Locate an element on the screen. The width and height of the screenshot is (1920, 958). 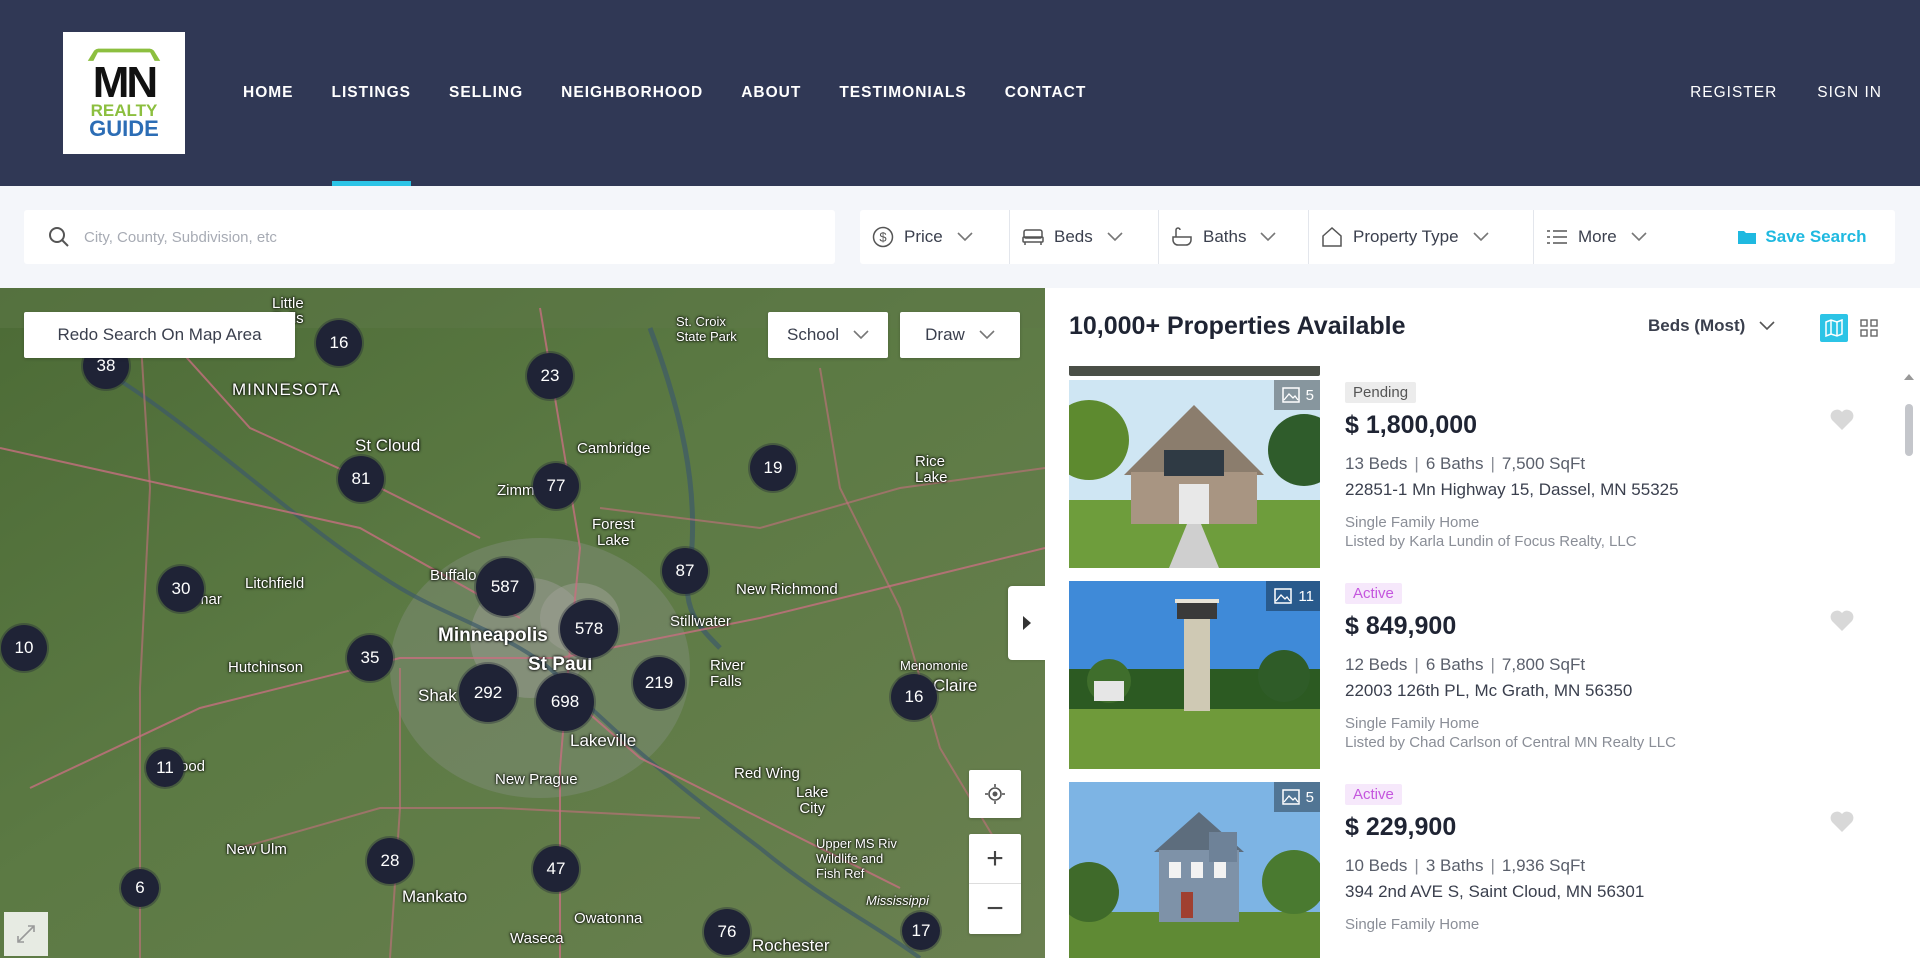
auth-links: REGISTER SIGN IN is located at coordinates (1766, 93).